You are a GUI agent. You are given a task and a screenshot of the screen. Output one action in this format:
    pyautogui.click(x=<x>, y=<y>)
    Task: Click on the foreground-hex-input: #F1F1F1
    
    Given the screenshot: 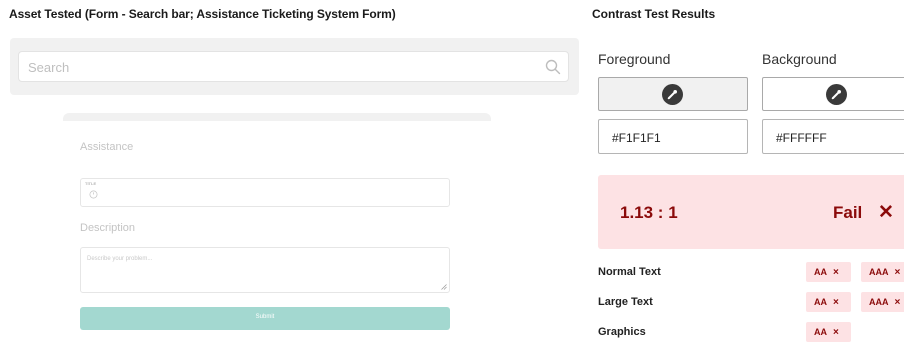 What is the action you would take?
    pyautogui.click(x=673, y=136)
    